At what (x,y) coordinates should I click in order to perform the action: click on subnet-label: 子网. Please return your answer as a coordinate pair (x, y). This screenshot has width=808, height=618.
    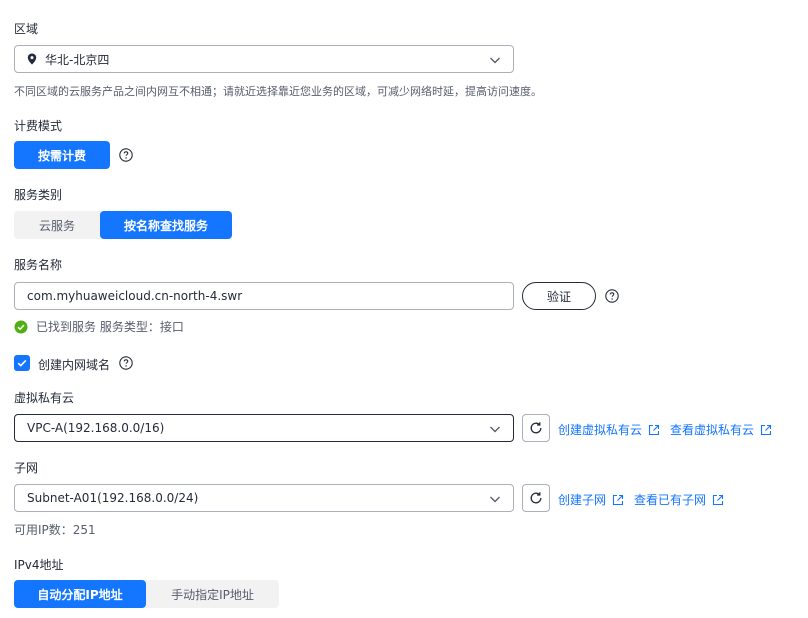
    Looking at the image, I should click on (26, 468).